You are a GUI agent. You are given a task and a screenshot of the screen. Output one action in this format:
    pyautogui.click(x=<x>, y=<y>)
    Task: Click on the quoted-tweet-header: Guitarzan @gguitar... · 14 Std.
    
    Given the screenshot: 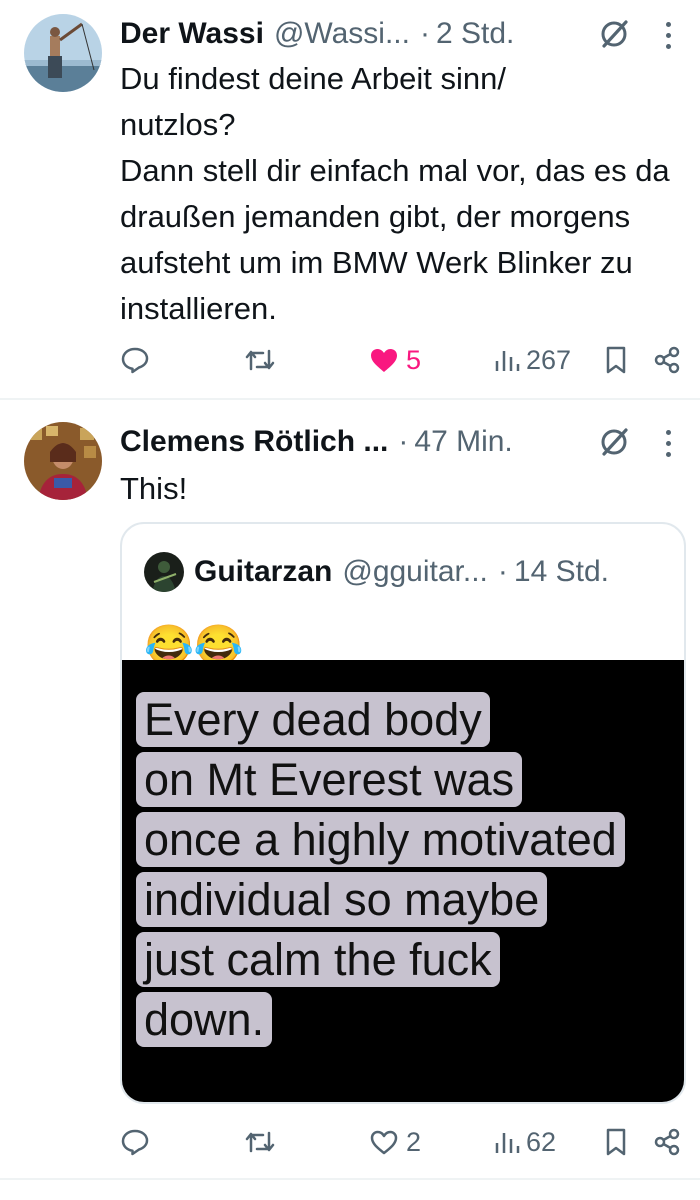 What is the action you would take?
    pyautogui.click(x=376, y=572)
    